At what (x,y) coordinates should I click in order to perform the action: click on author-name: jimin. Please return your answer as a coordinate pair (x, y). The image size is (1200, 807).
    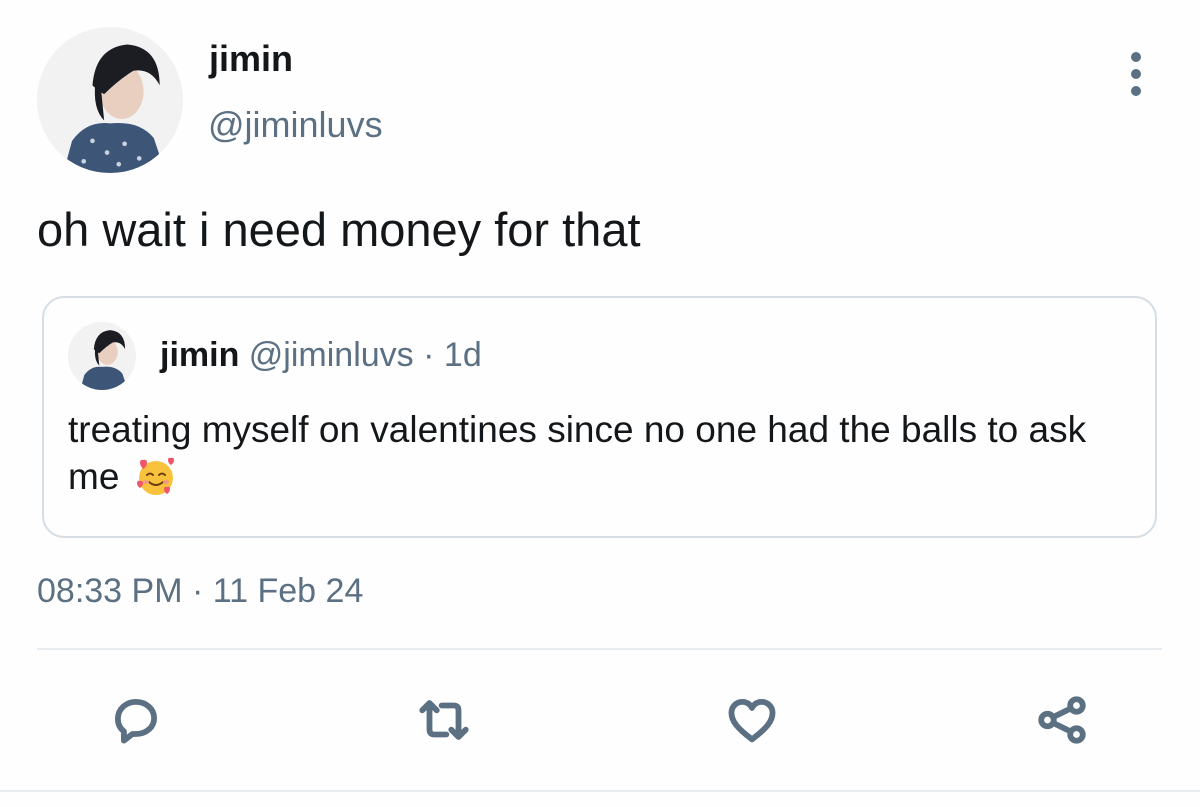
    Looking at the image, I should click on (251, 59).